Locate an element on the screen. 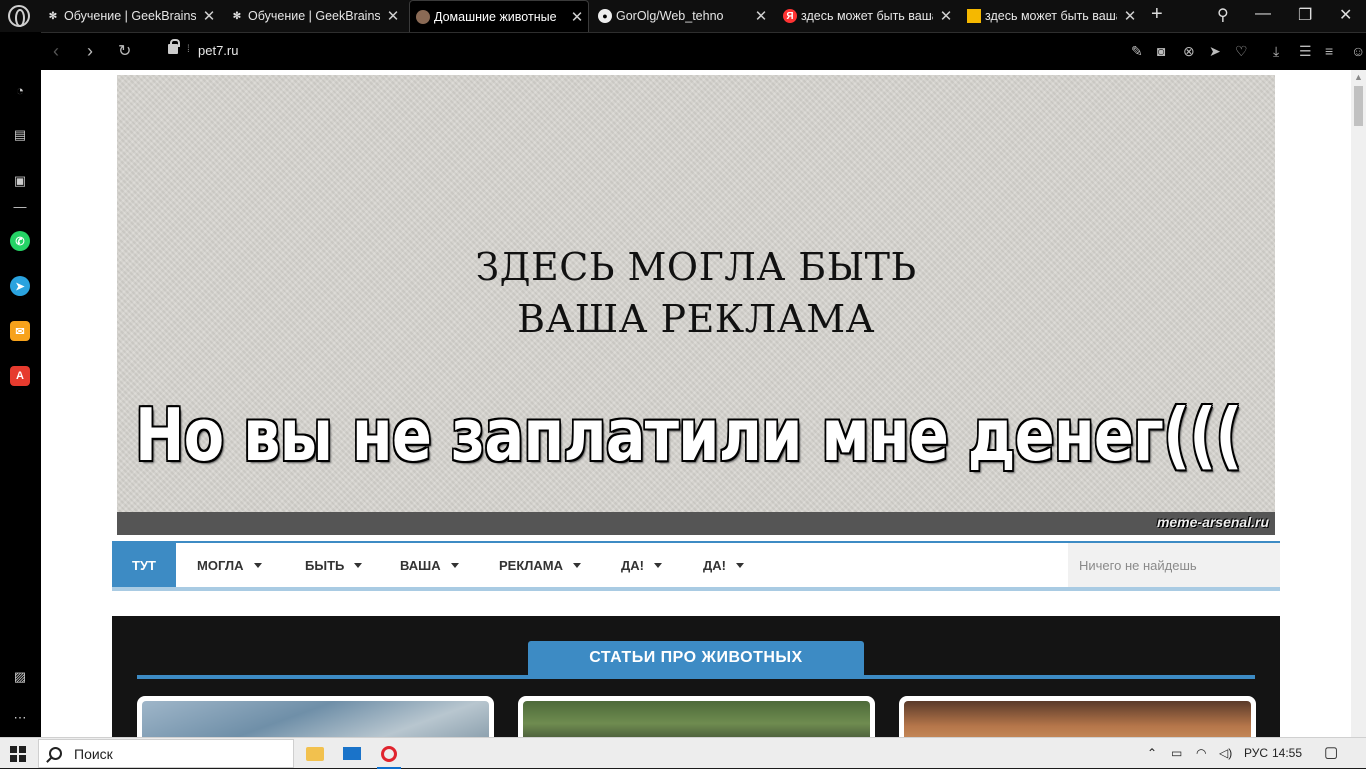 This screenshot has width=1366, height=769. yandex-icon: Я is located at coordinates (790, 16).